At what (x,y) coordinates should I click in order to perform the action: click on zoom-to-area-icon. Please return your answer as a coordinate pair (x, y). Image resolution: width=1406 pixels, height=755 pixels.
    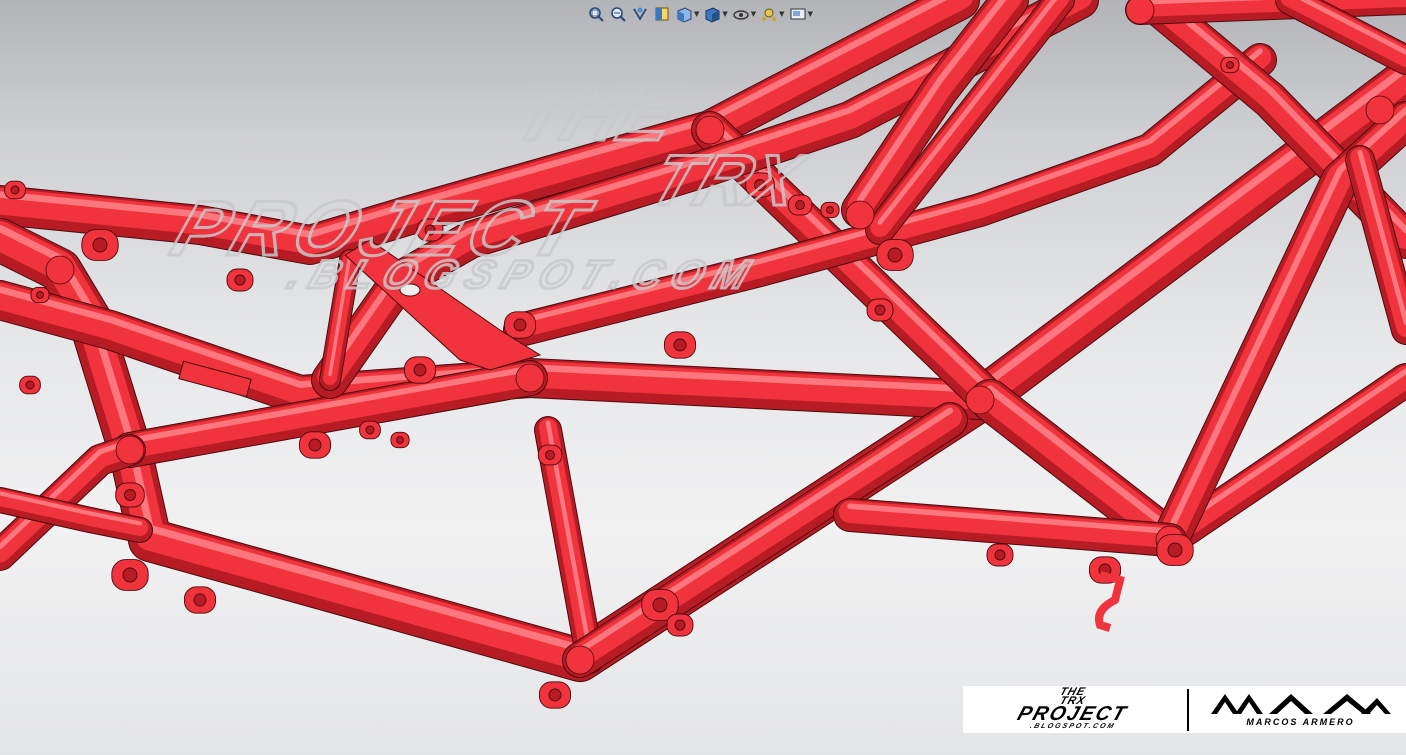
    Looking at the image, I should click on (618, 14).